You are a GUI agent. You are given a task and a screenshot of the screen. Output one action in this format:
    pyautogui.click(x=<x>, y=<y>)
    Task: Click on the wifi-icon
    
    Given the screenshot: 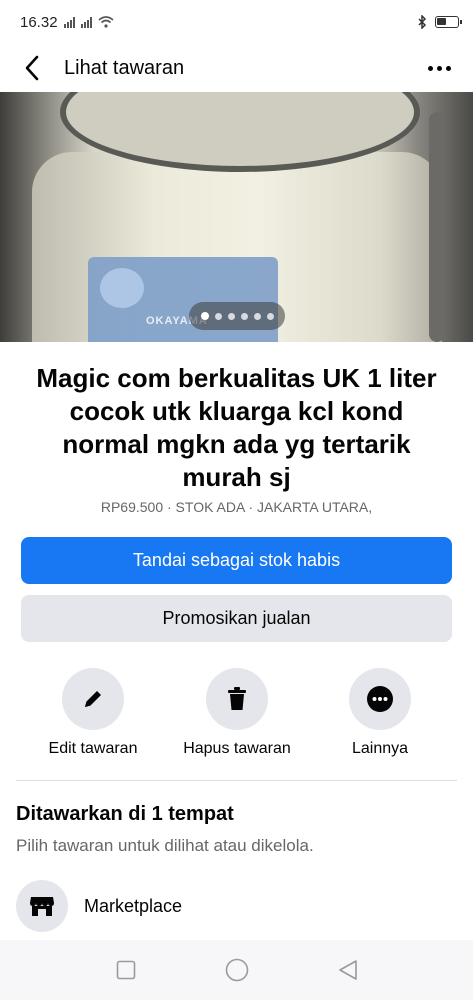 What is the action you would take?
    pyautogui.click(x=106, y=22)
    